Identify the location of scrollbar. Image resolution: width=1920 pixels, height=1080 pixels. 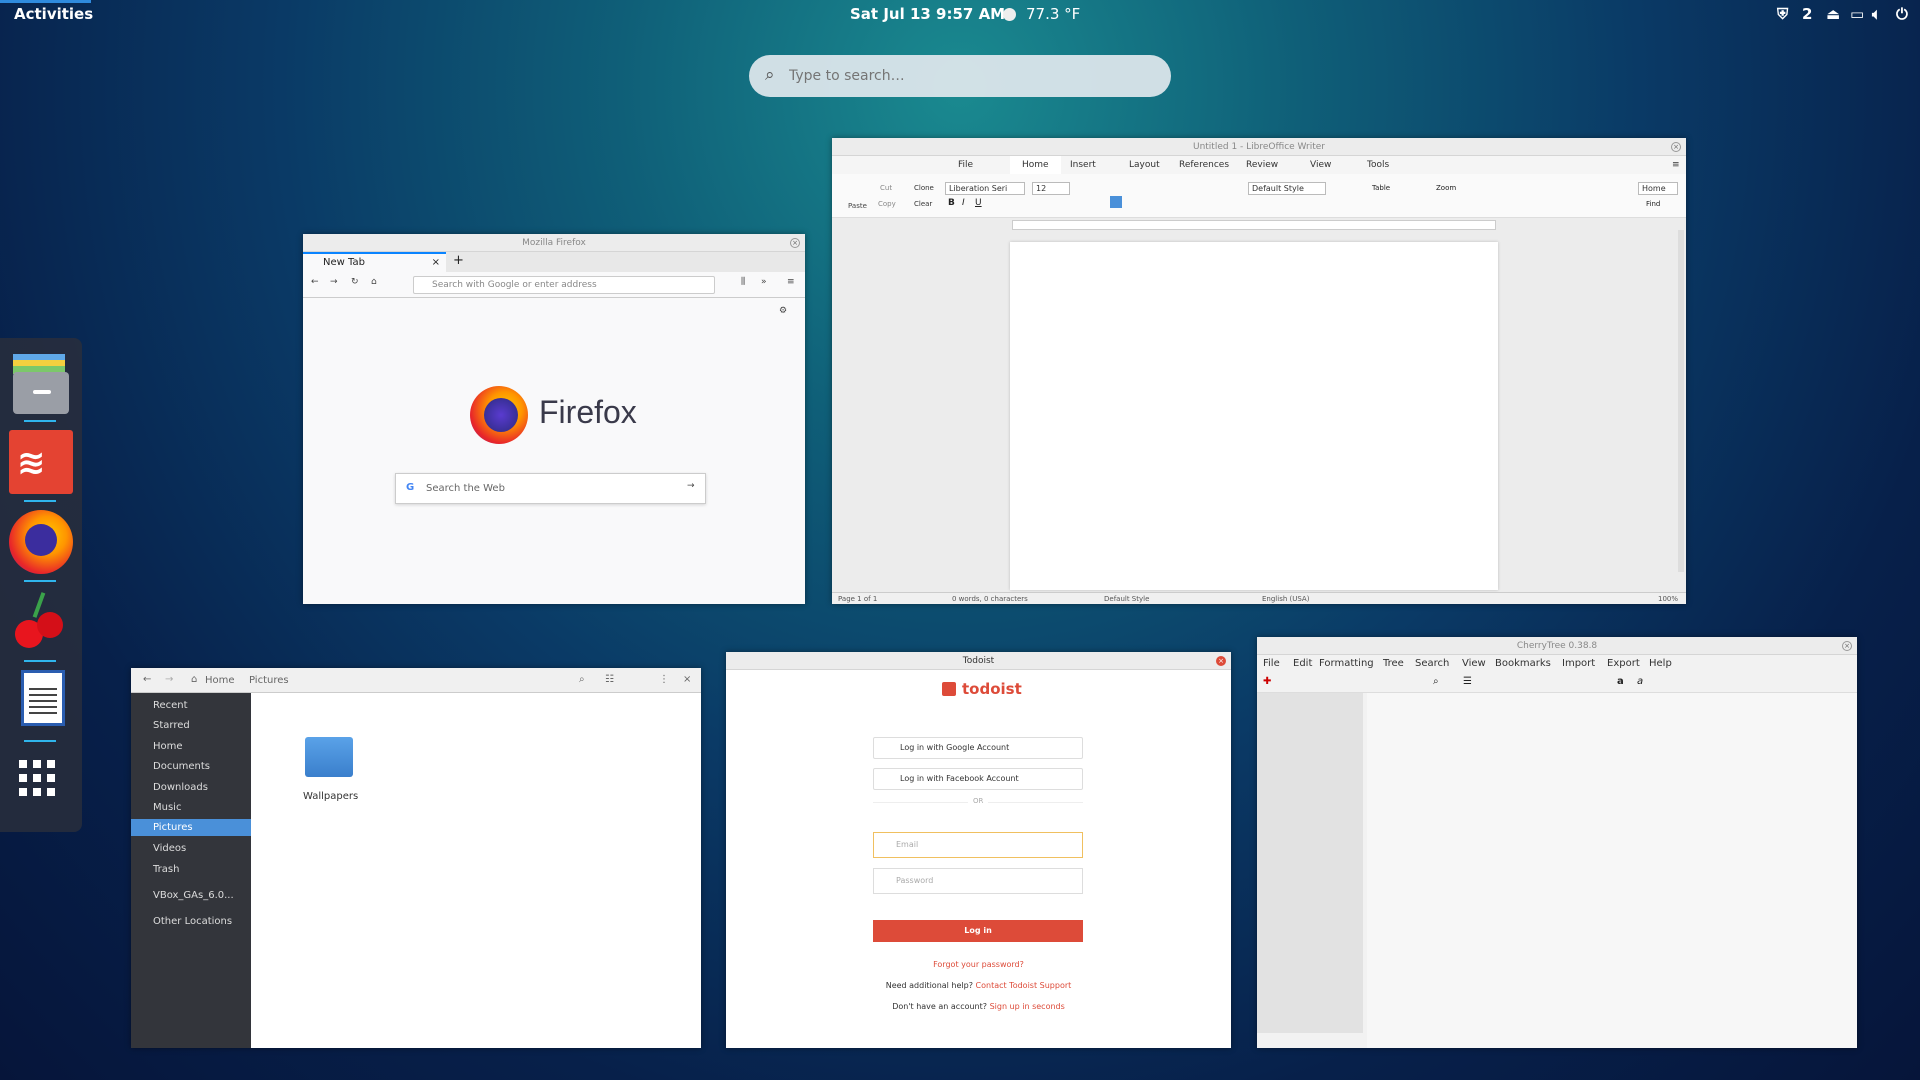
(1681, 401).